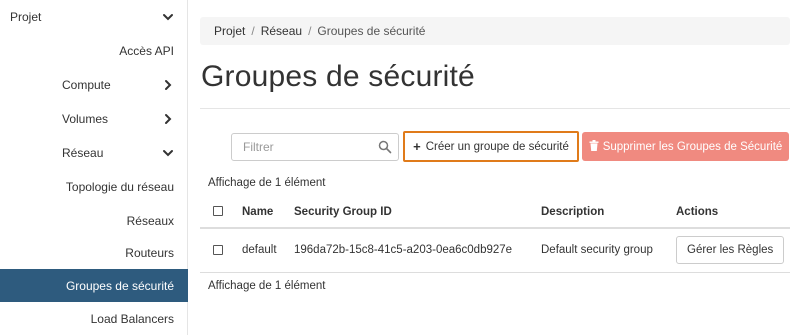 This screenshot has height=336, width=800. I want to click on cell-actions: Gérer les Règles, so click(733, 250).